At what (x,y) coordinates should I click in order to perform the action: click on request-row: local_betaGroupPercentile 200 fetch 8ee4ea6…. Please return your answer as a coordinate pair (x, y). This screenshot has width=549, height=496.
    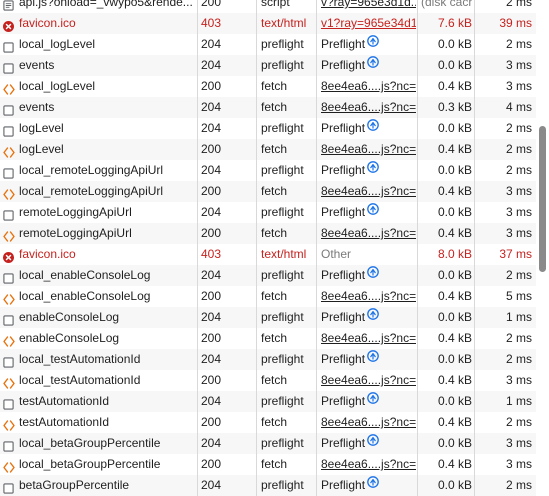
    Looking at the image, I should click on (268, 464).